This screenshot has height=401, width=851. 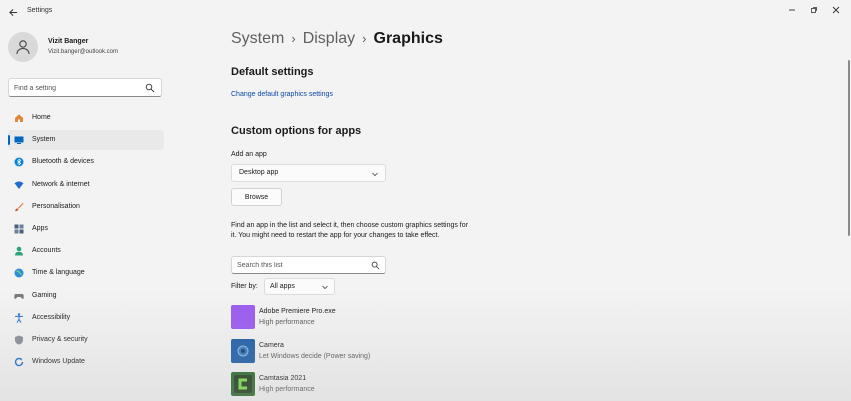 What do you see at coordinates (282, 286) in the screenshot?
I see `filter-selected: All apps` at bounding box center [282, 286].